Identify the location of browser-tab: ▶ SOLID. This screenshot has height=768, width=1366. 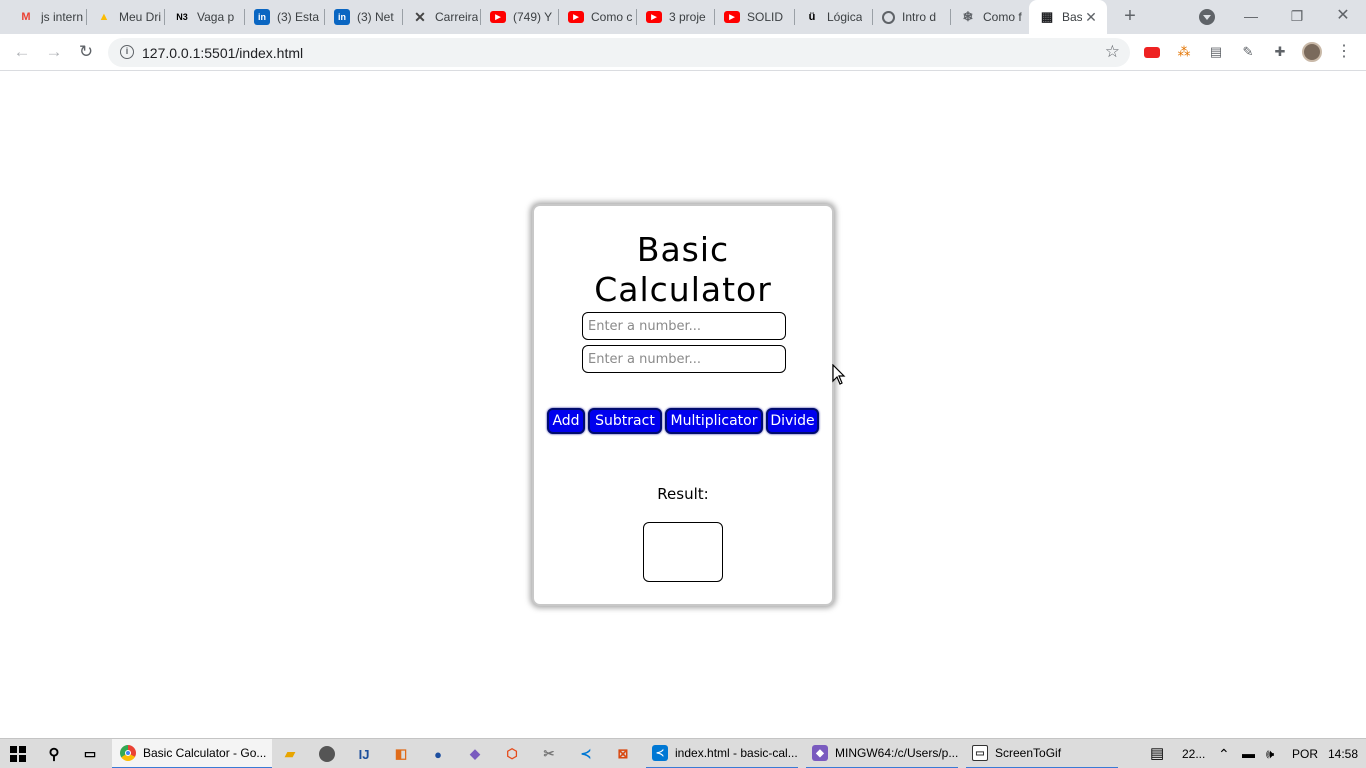
(754, 17).